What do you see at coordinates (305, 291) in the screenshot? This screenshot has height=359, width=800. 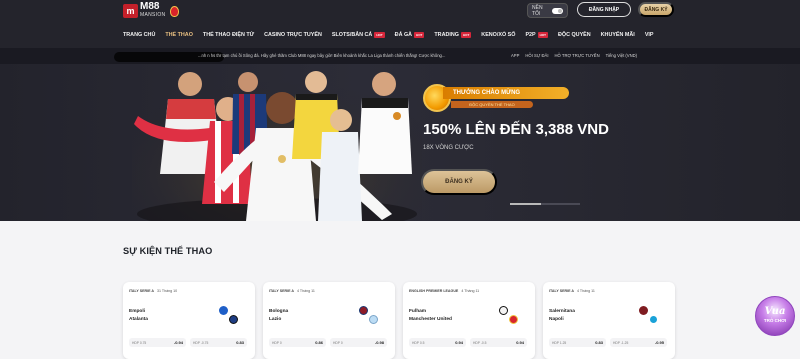 I see `match-date: 4 Tháng 11` at bounding box center [305, 291].